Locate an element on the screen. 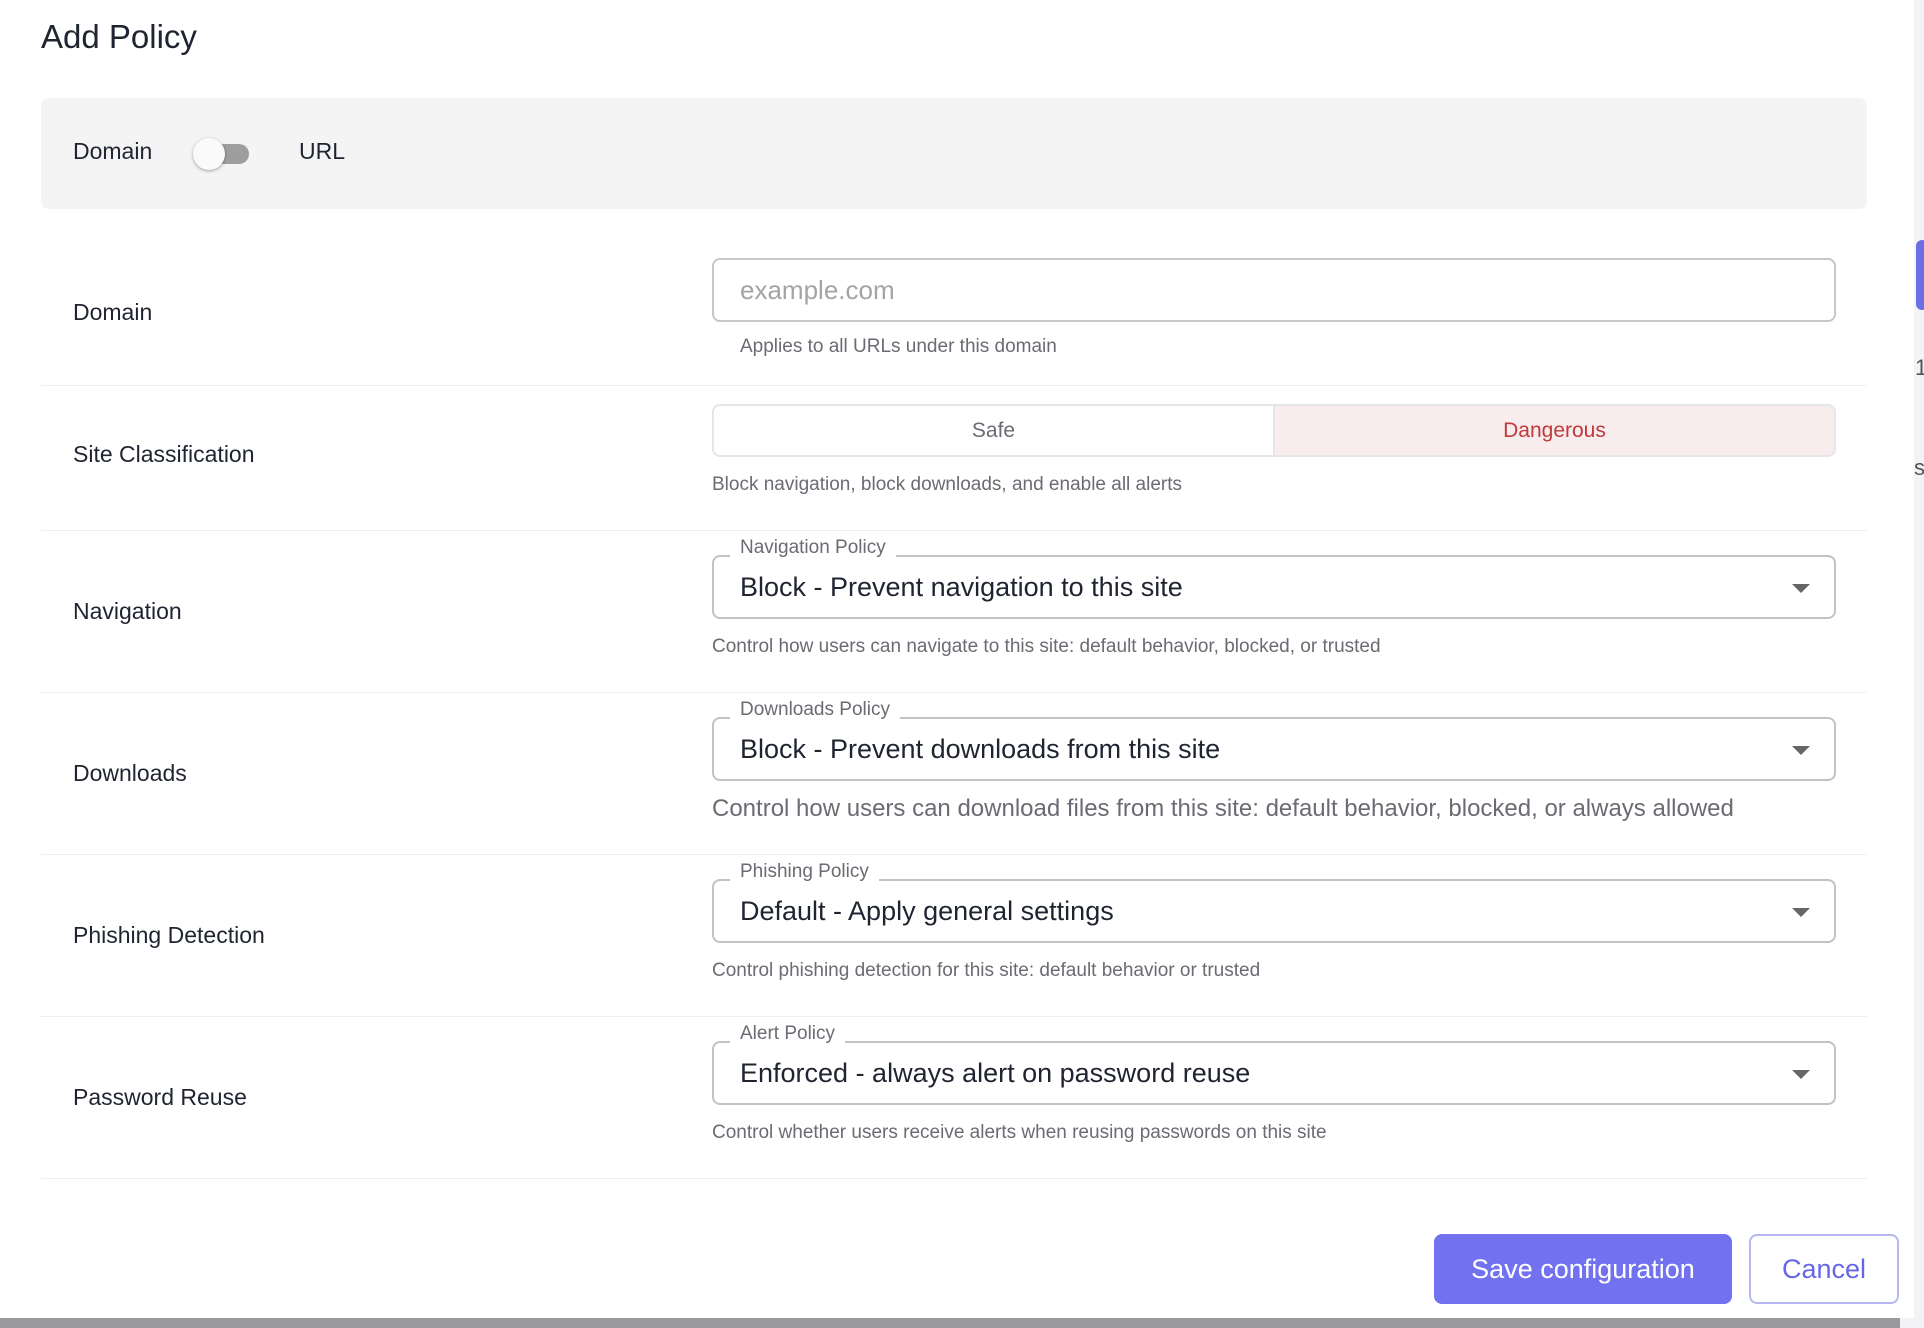  navigation-label: Navigation is located at coordinates (127, 611).